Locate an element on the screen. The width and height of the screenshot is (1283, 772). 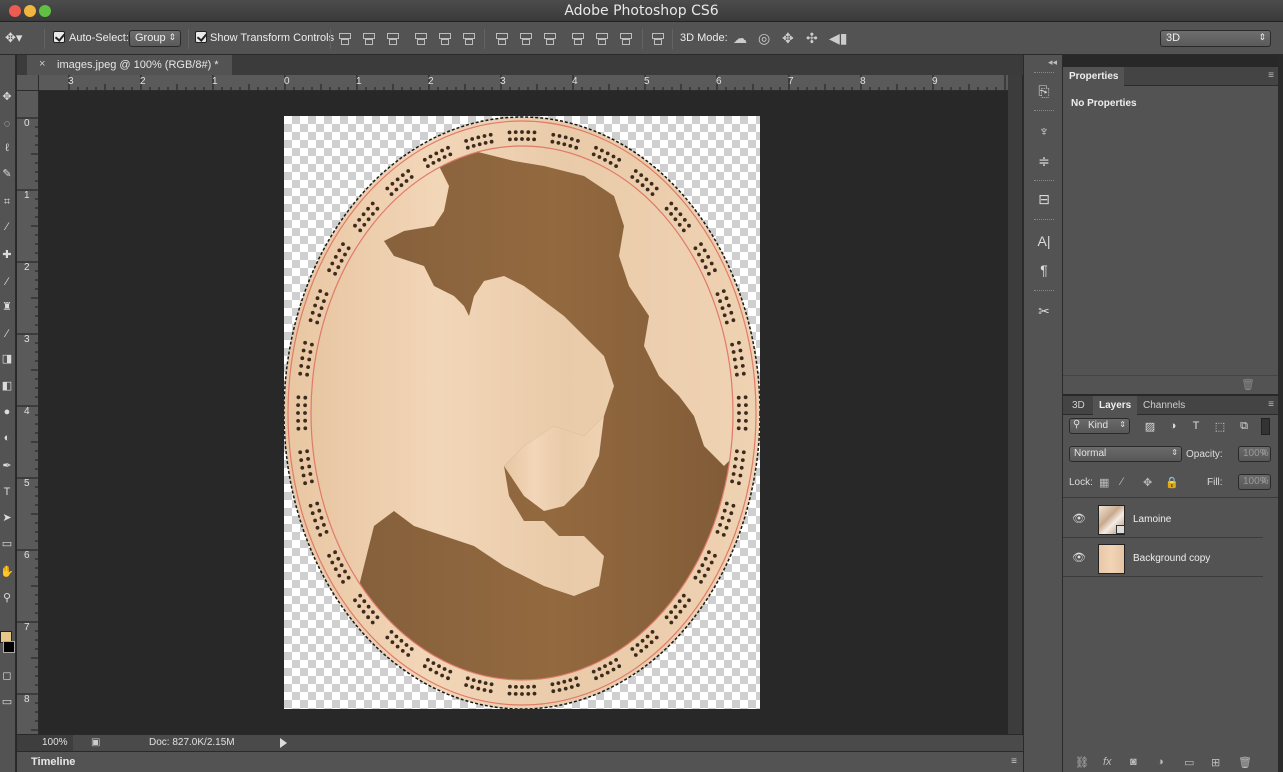
eyedropper-tool-icon: ⁄ is located at coordinates (7, 227).